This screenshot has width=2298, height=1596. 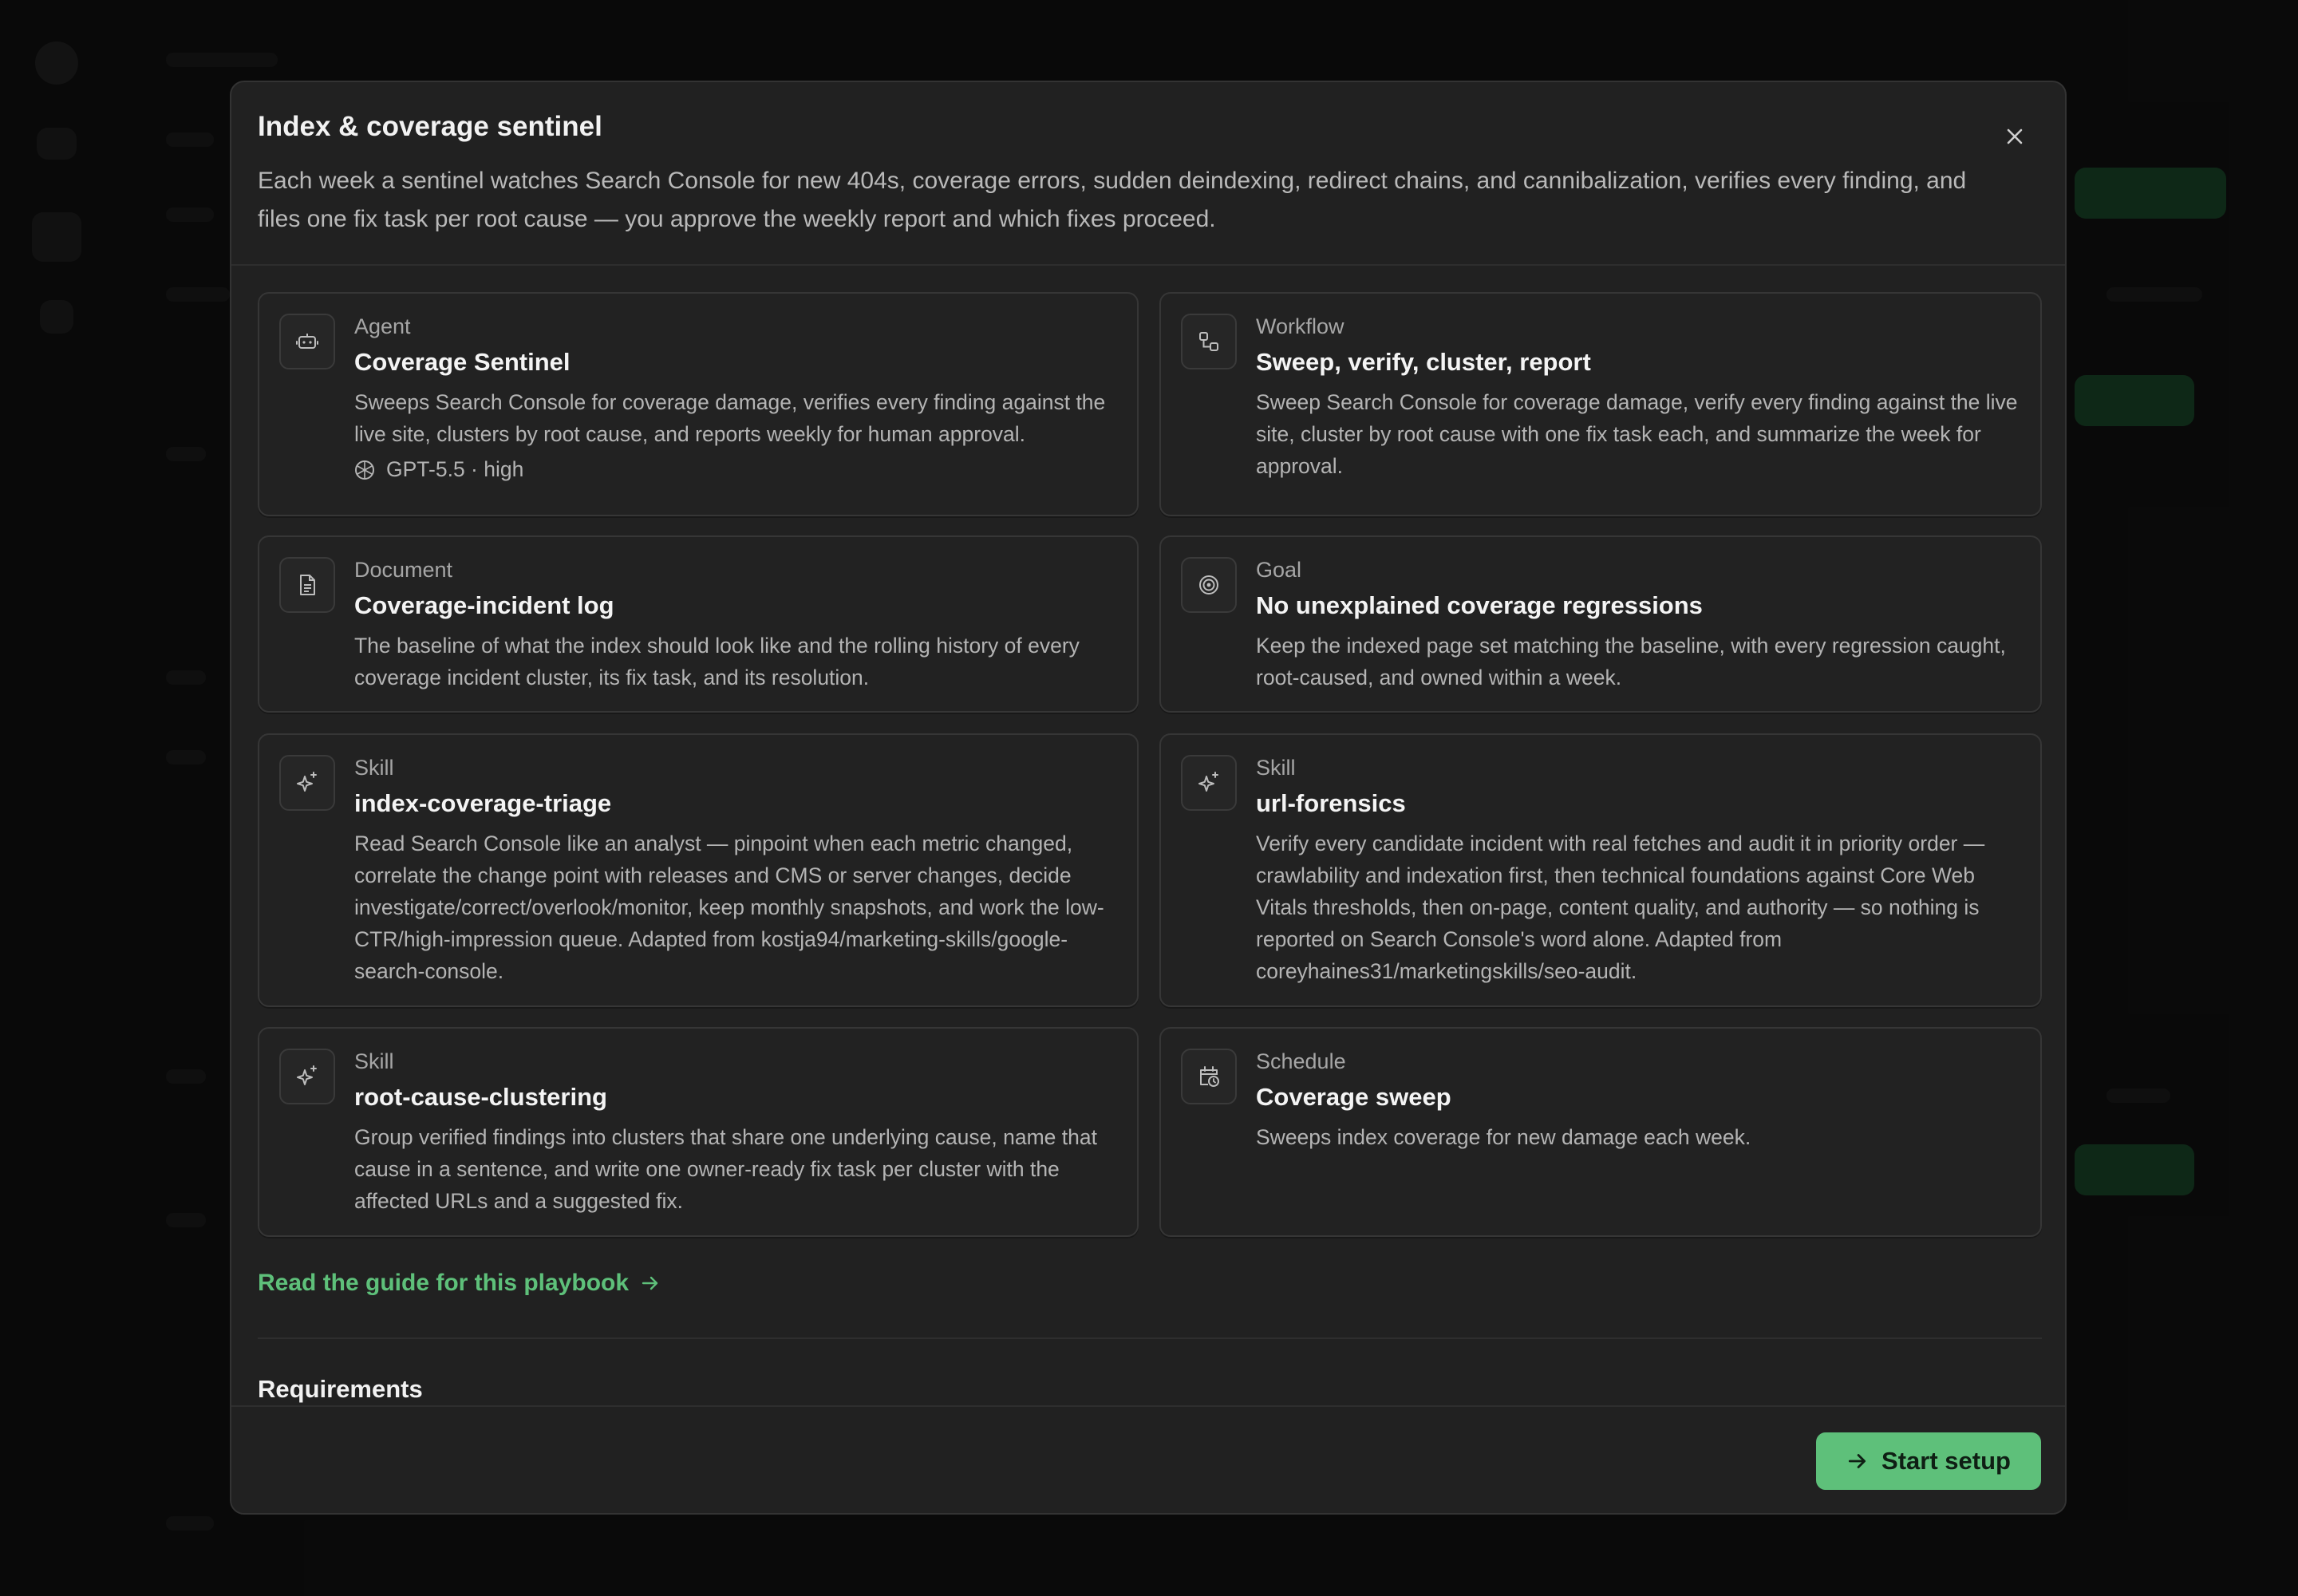 I want to click on model-meta: GPT-5.5 · high, so click(x=438, y=469).